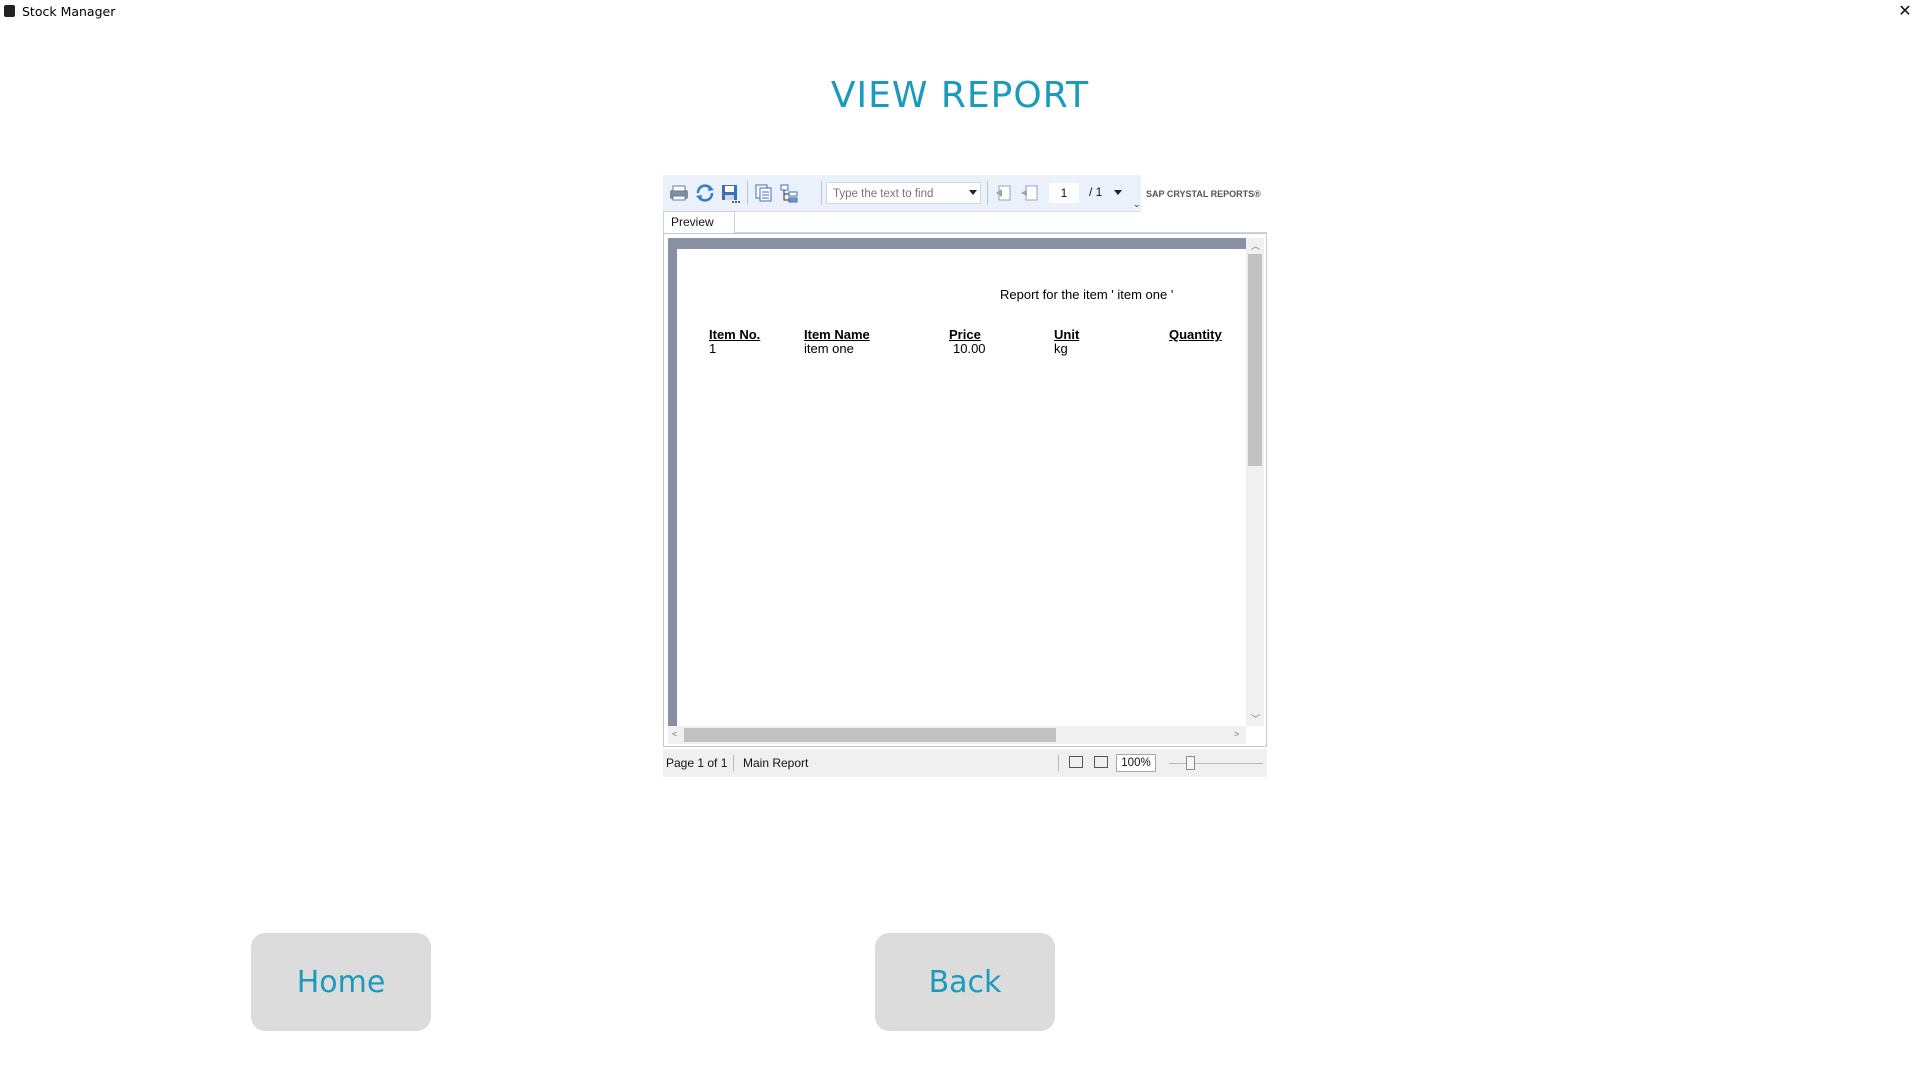  Describe the element at coordinates (1255, 482) in the screenshot. I see `vertical-scrollbar: ︿ ﹀` at that location.